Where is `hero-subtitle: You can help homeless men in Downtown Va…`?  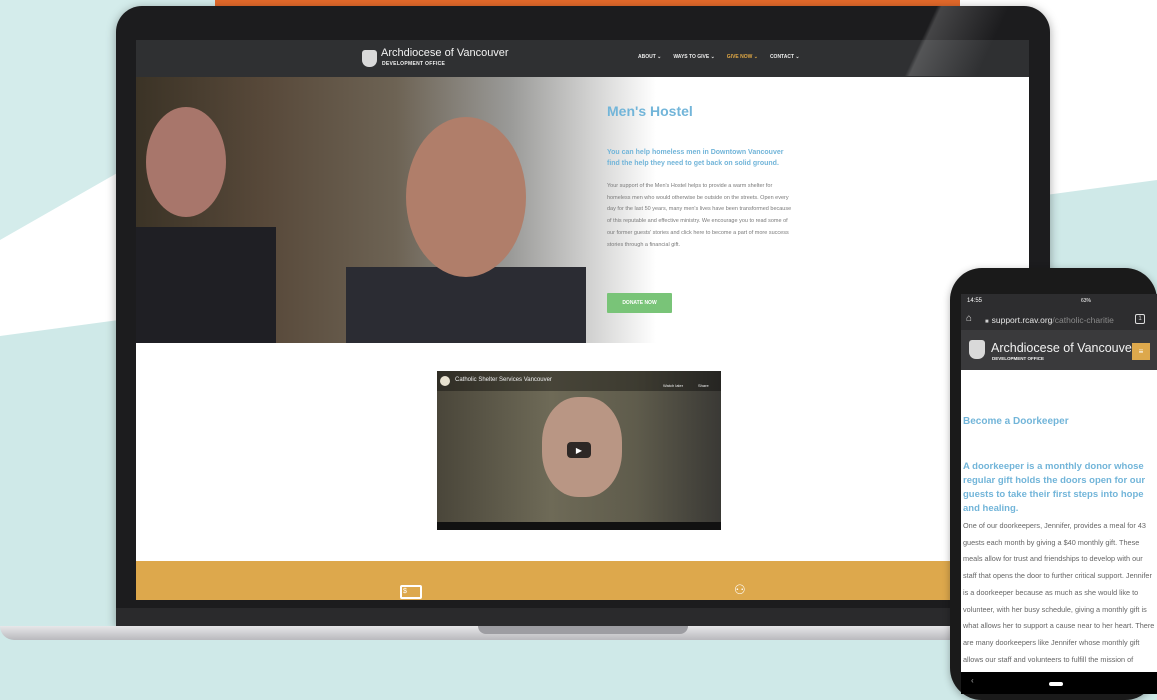
hero-subtitle: You can help homeless men in Downtown Va… is located at coordinates (695, 158).